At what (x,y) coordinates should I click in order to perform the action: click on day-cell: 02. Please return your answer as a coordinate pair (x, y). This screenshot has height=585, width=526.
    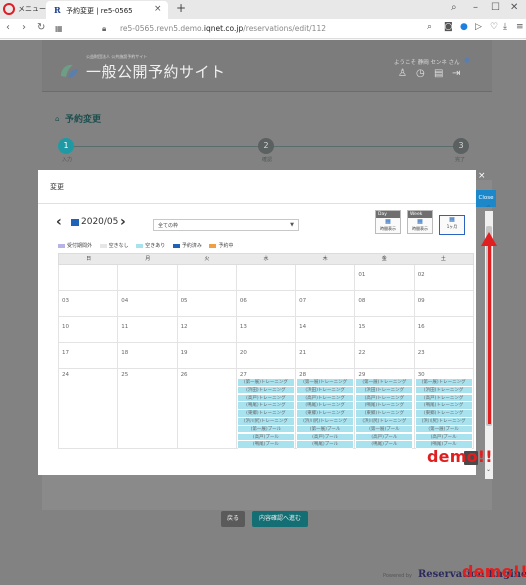
    Looking at the image, I should click on (444, 278).